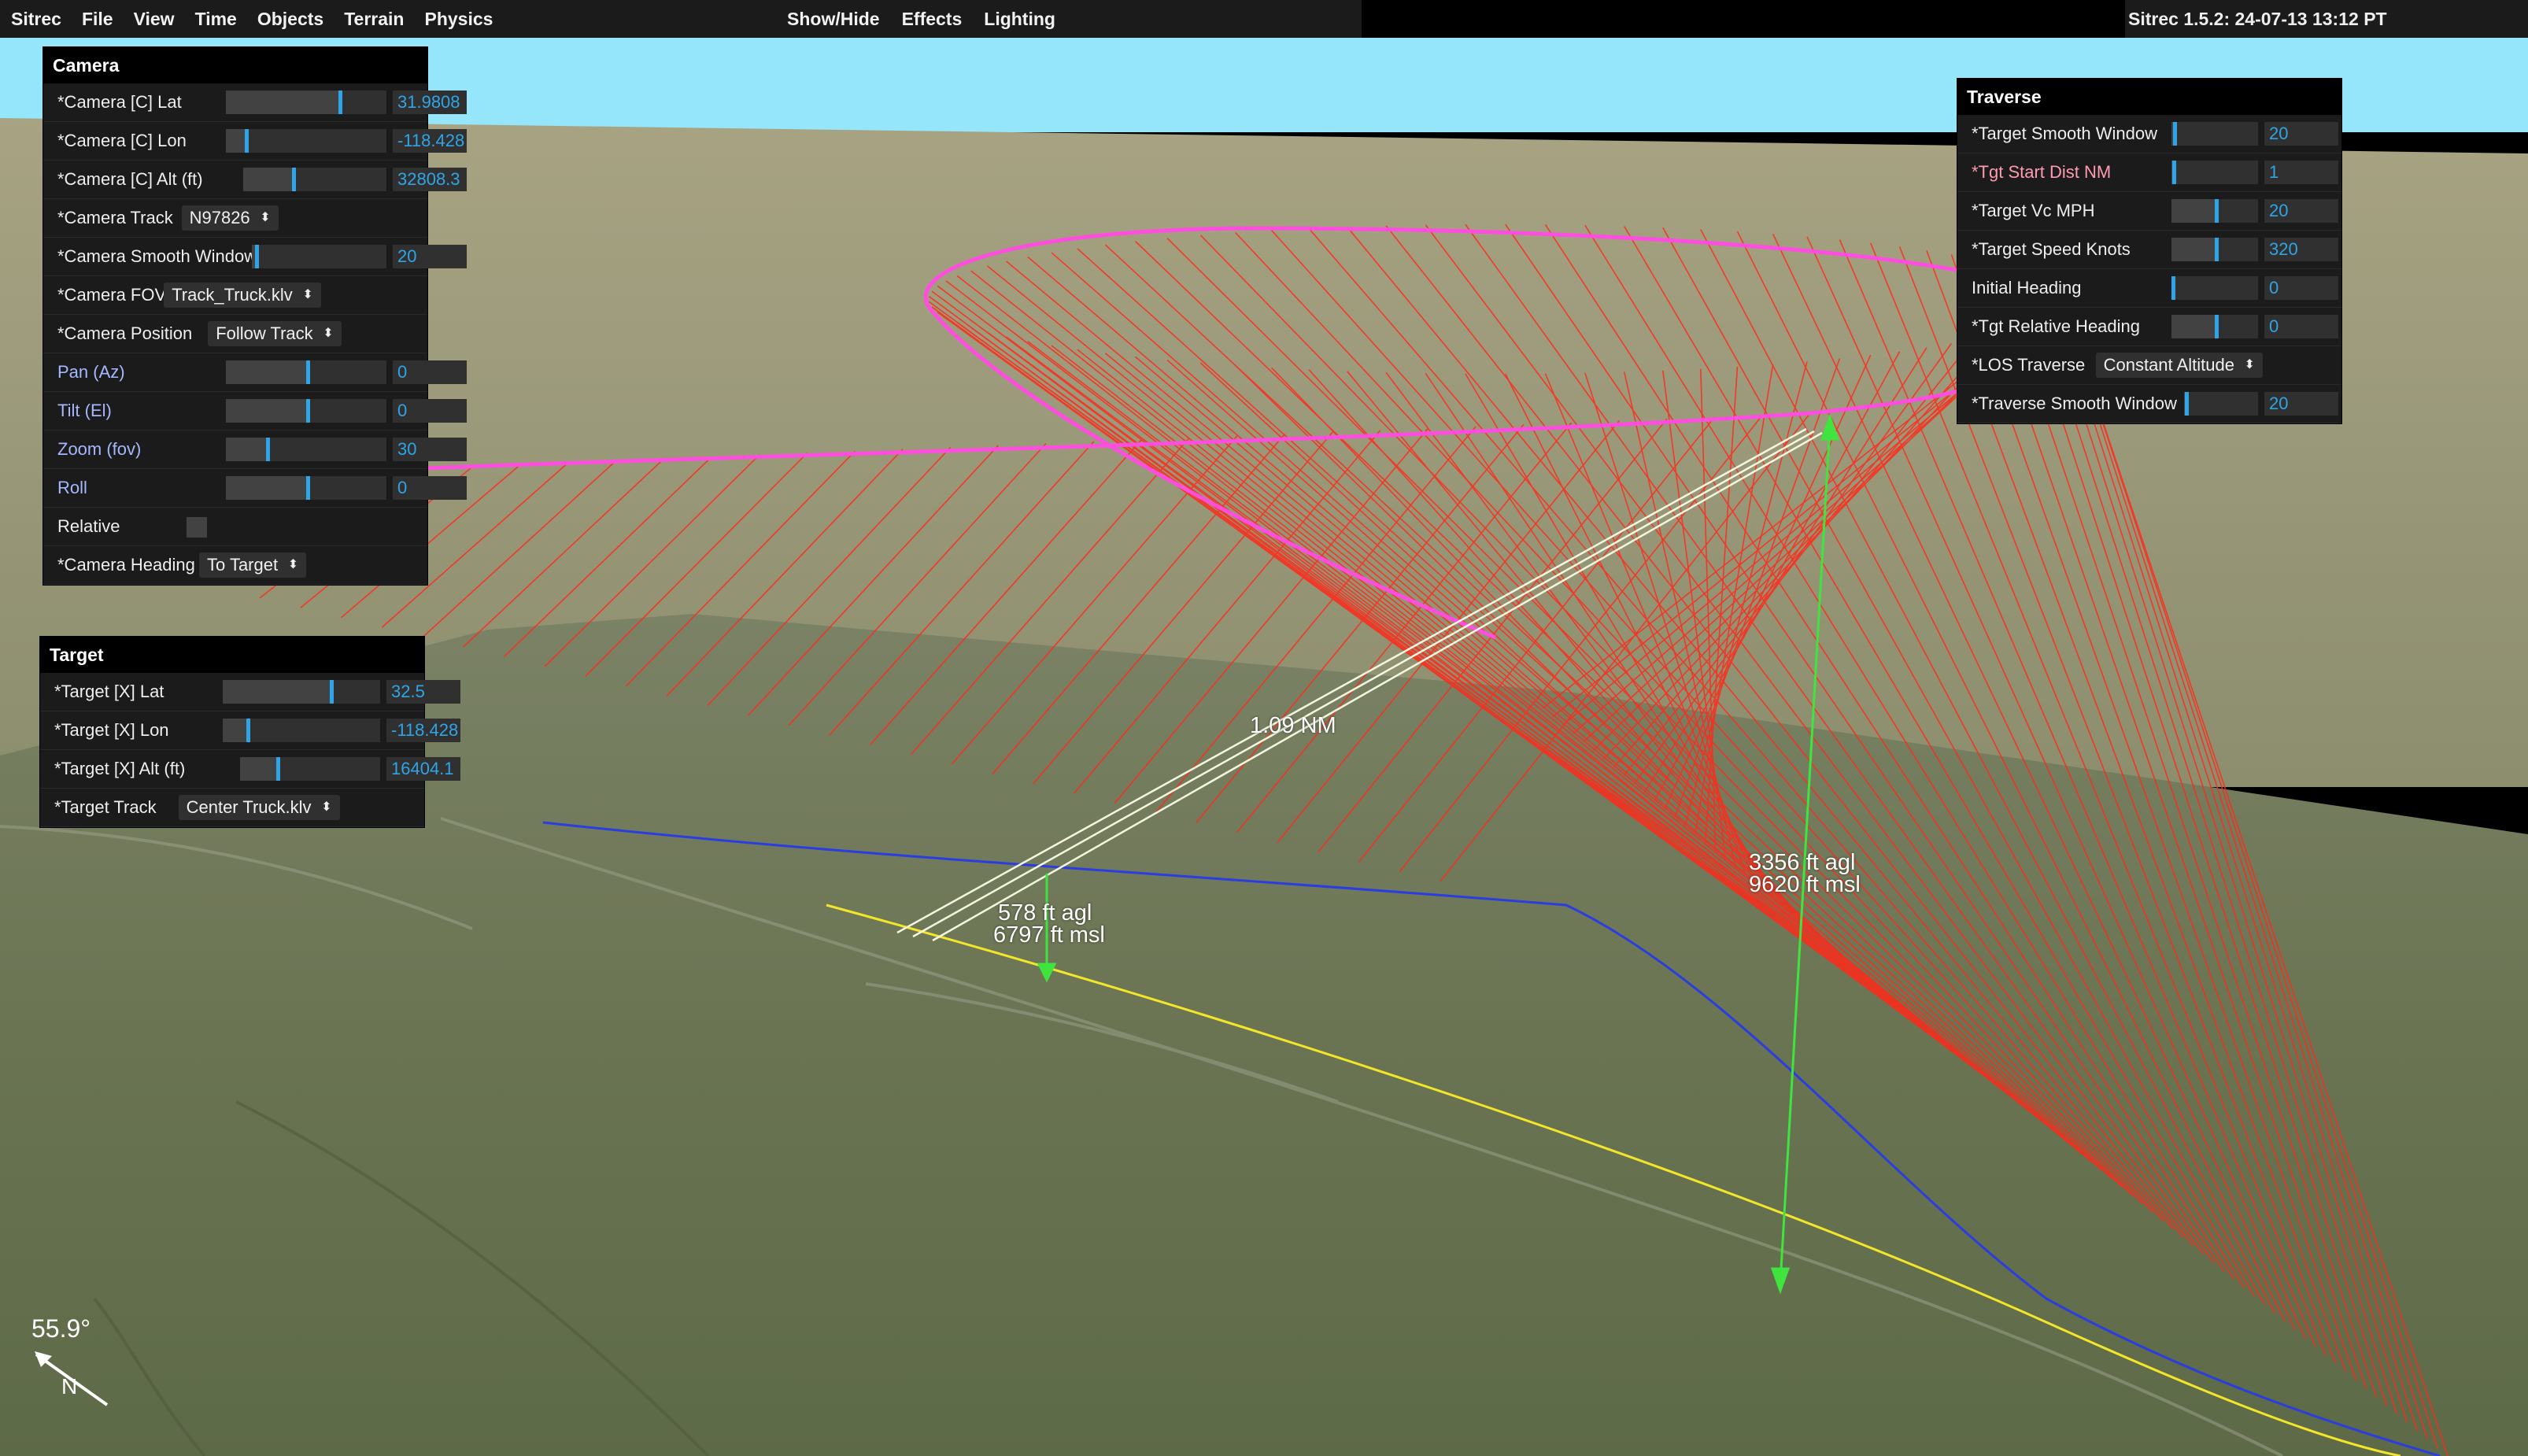 The width and height of the screenshot is (2528, 1456). I want to click on distance-label: 1.09 NM, so click(1293, 725).